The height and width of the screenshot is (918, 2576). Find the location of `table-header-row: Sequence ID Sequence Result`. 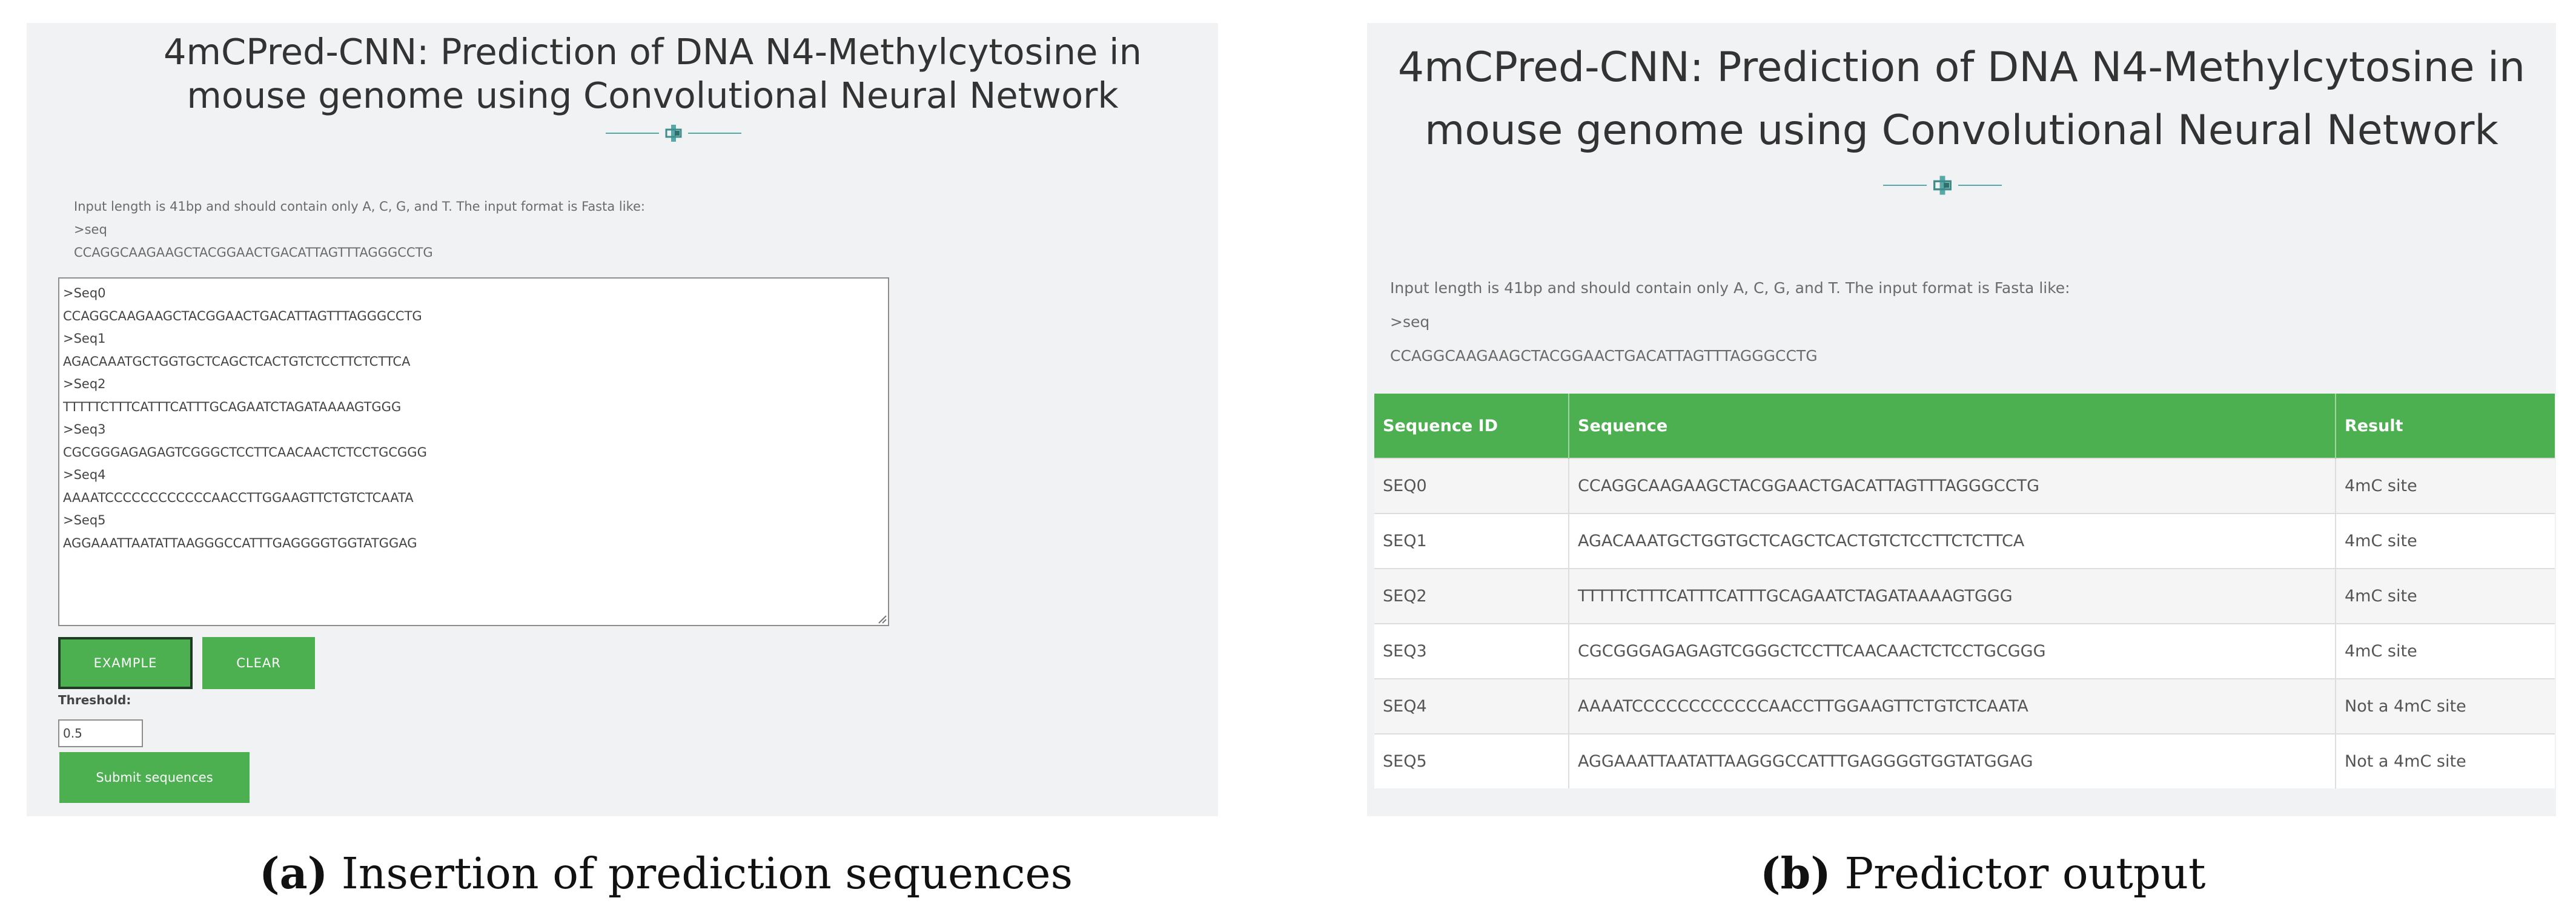

table-header-row: Sequence ID Sequence Result is located at coordinates (1964, 426).